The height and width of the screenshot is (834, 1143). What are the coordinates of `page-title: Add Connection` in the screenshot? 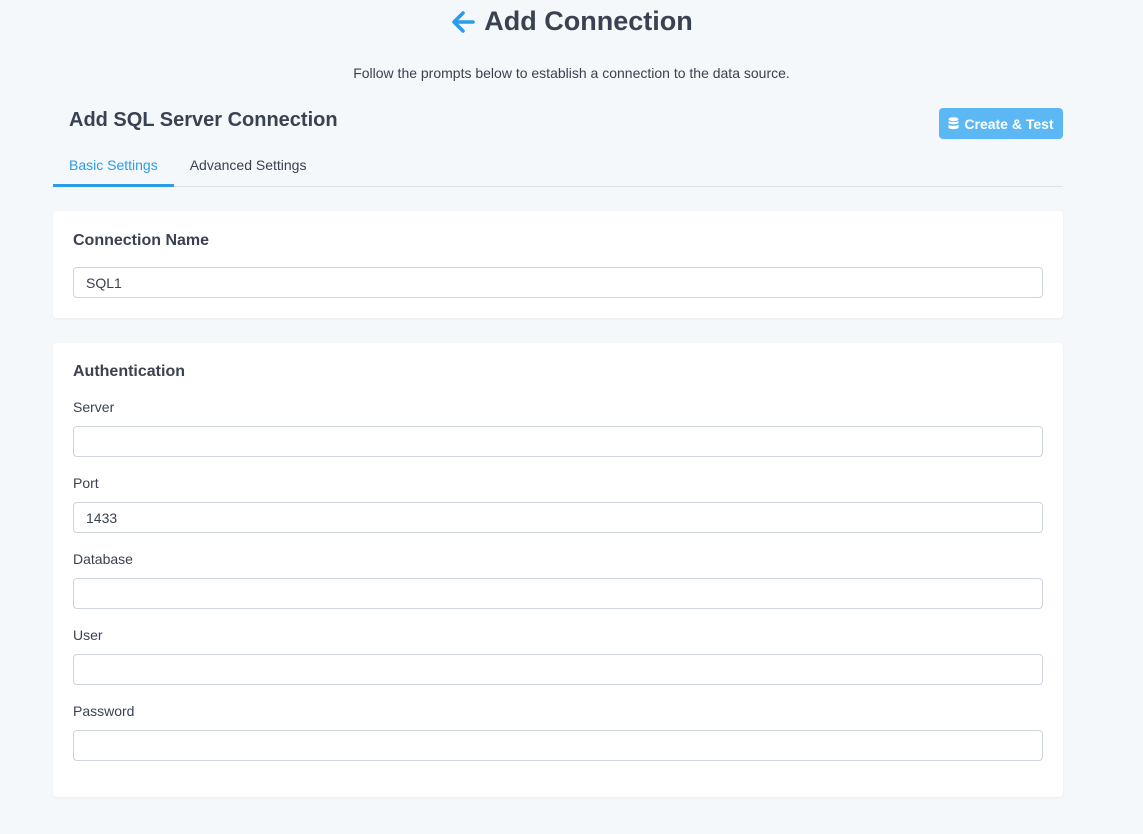 It's located at (588, 21).